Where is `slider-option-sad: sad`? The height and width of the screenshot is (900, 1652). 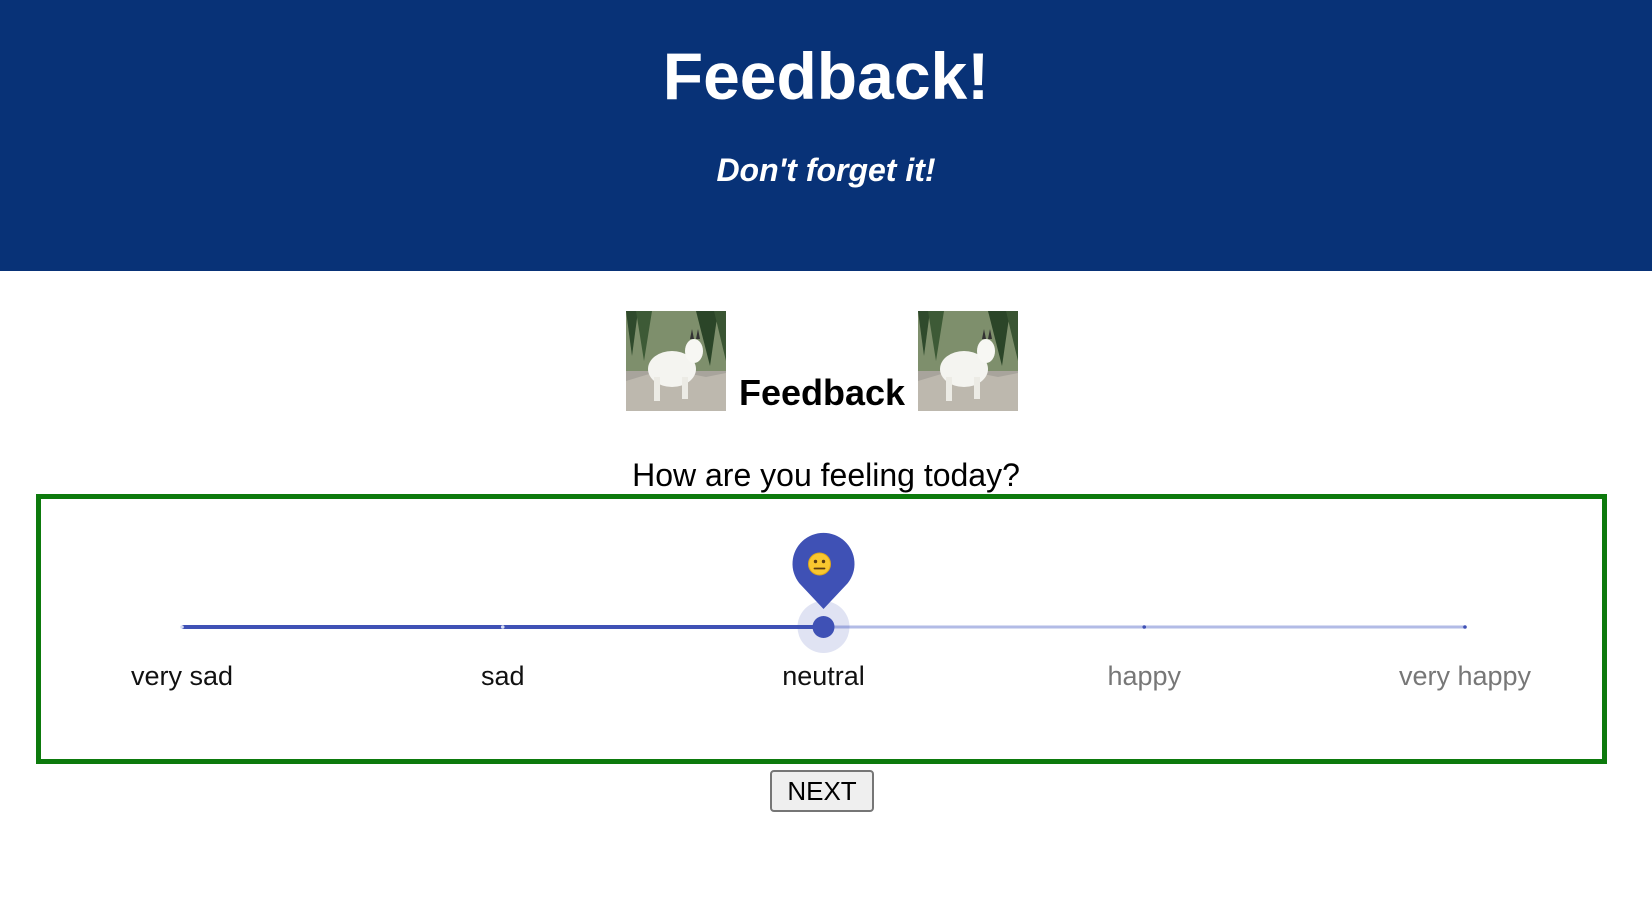 slider-option-sad: sad is located at coordinates (503, 676).